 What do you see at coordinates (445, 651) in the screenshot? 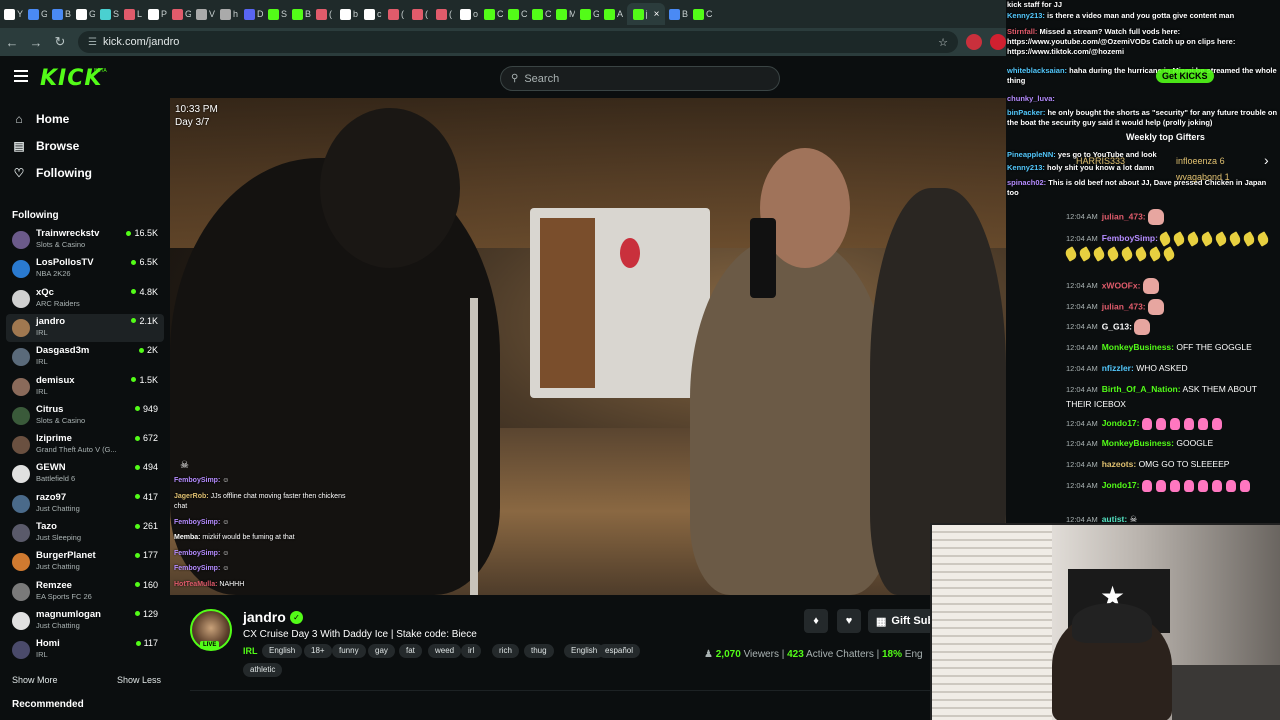
I see `stream-tag: weed` at bounding box center [445, 651].